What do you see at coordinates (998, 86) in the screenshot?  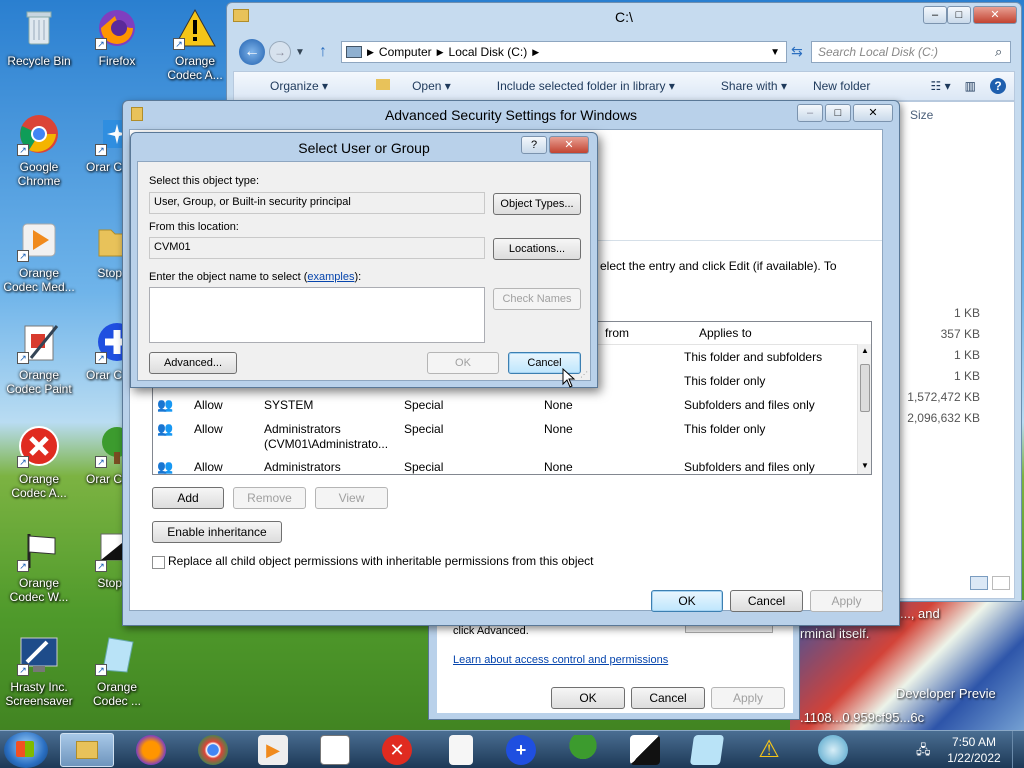 I see `help-icon: ?` at bounding box center [998, 86].